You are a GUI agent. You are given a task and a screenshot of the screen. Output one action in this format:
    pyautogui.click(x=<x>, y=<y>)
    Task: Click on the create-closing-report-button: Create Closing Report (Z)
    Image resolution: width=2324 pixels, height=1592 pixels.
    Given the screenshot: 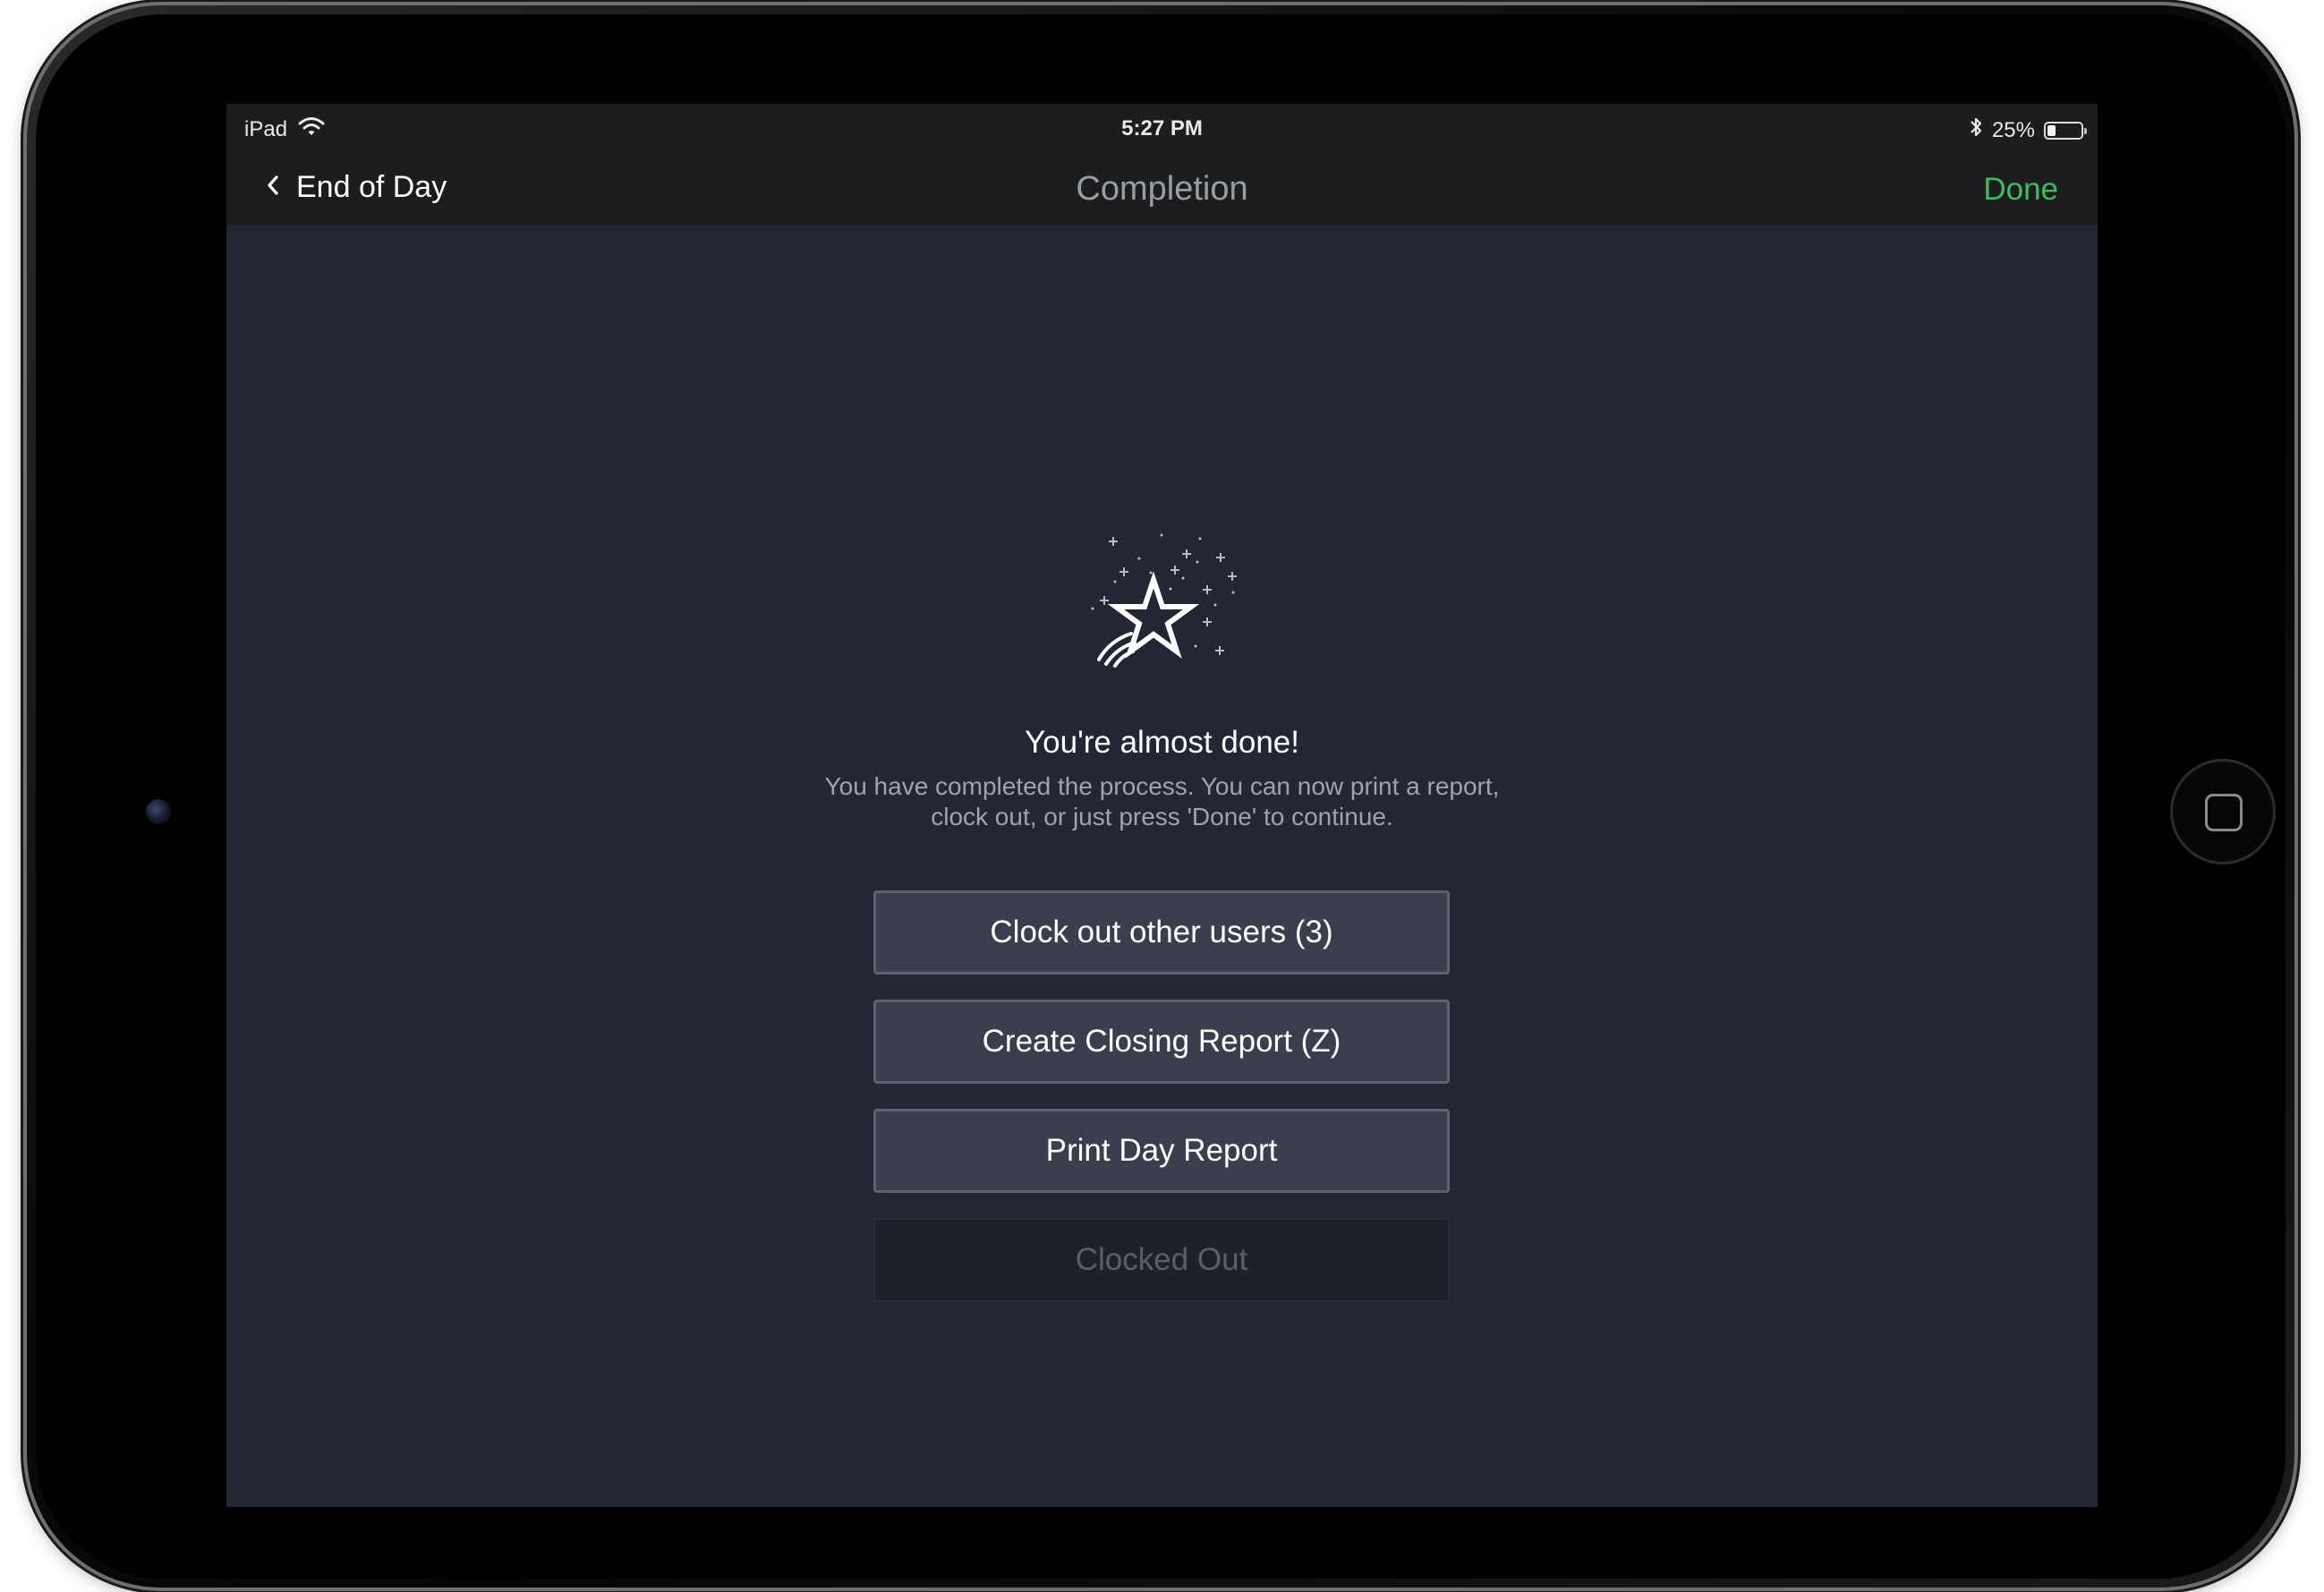 What is the action you would take?
    pyautogui.click(x=1161, y=1042)
    